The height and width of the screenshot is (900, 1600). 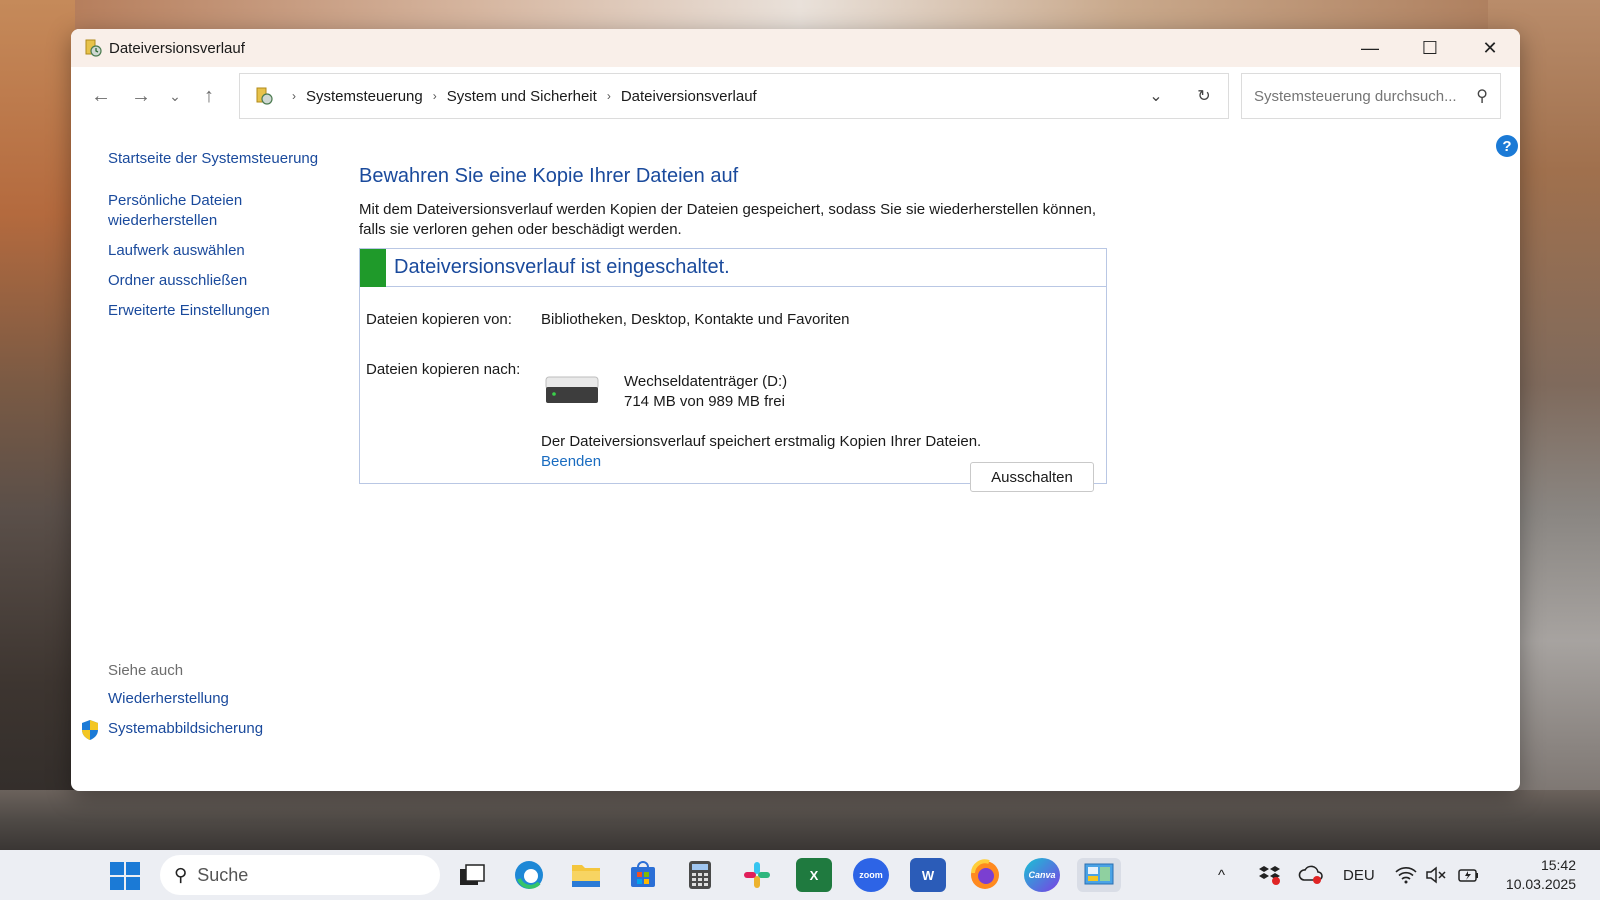 I want to click on recent-locations-button: ⌄, so click(x=175, y=96).